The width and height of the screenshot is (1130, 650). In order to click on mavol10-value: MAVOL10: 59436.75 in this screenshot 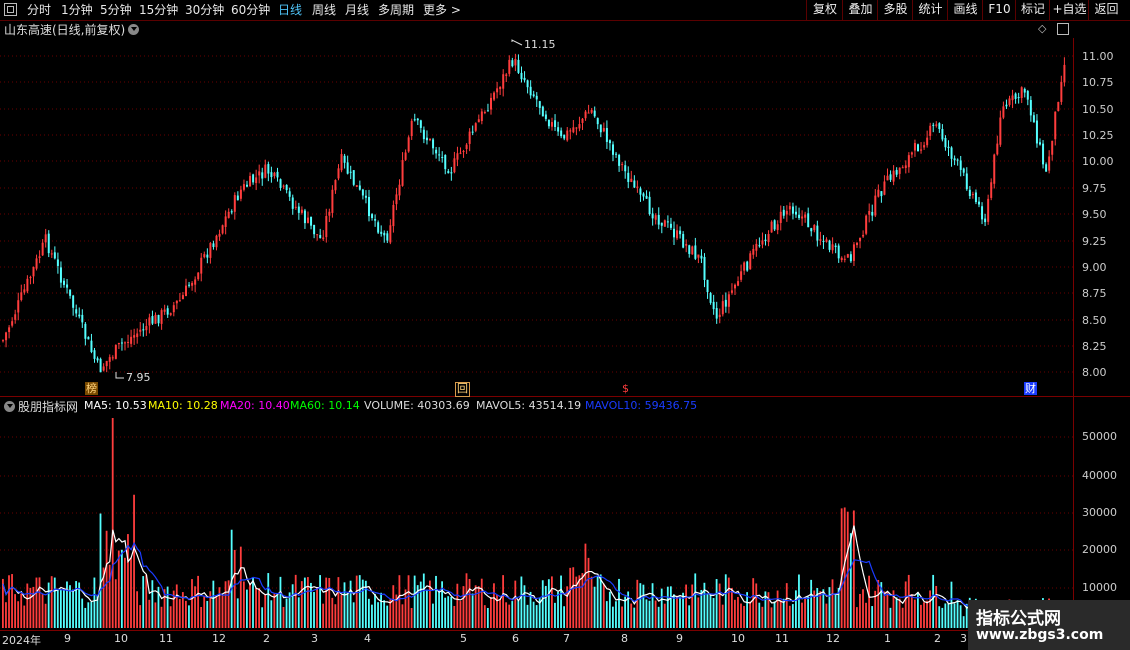, I will do `click(641, 405)`.